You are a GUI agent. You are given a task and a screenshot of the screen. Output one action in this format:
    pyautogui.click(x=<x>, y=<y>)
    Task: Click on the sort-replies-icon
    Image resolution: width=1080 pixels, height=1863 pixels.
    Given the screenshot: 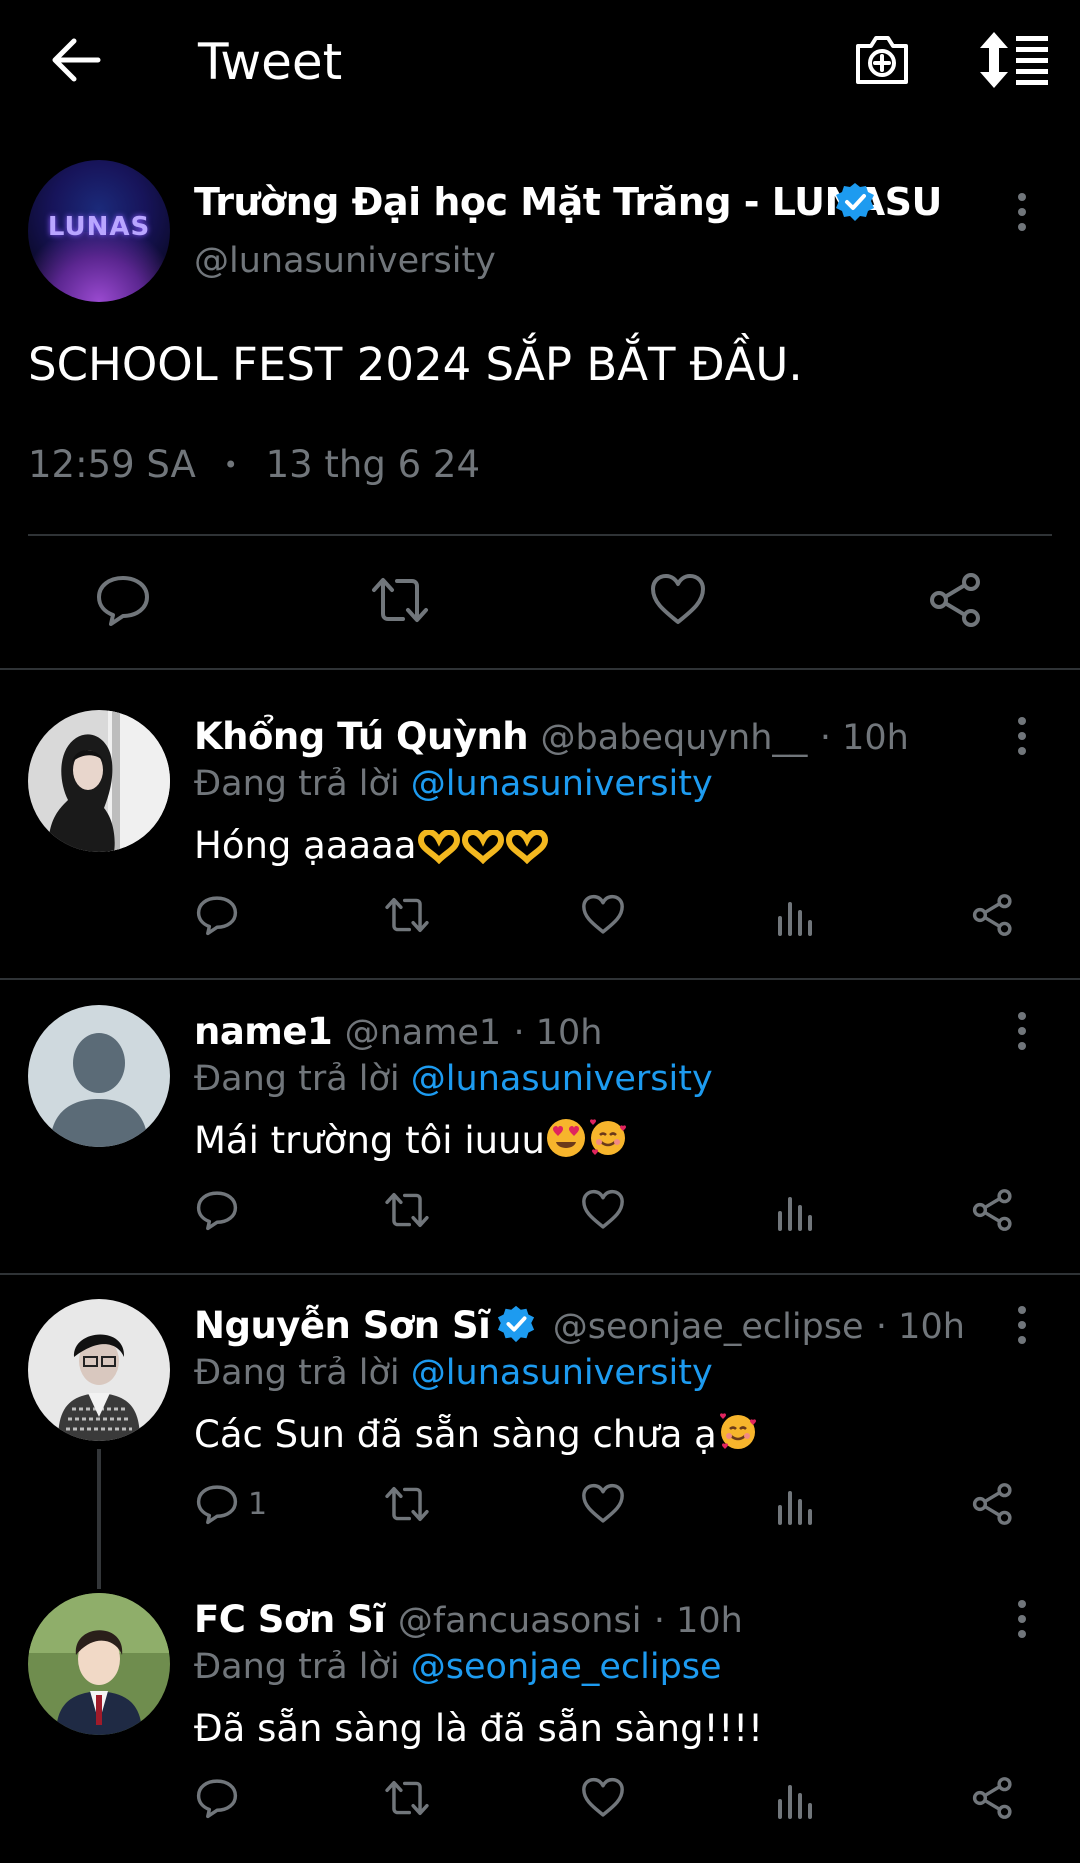 What is the action you would take?
    pyautogui.click(x=1014, y=60)
    